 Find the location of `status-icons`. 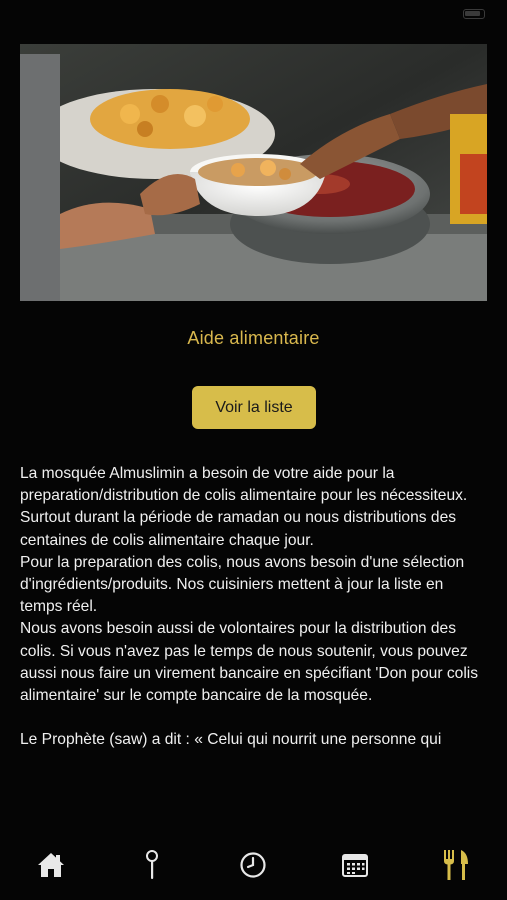

status-icons is located at coordinates (474, 14).